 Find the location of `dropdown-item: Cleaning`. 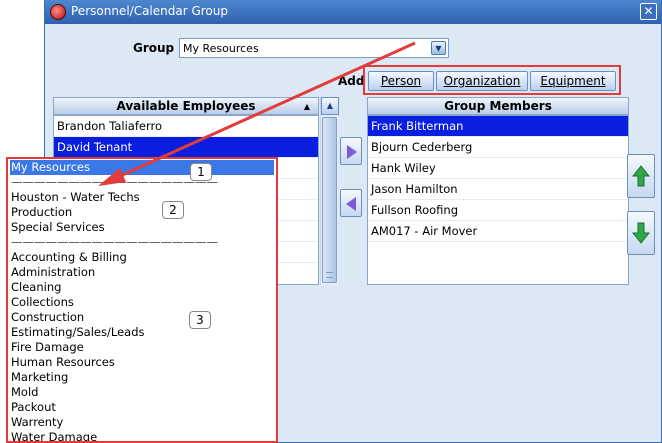

dropdown-item: Cleaning is located at coordinates (36, 287).